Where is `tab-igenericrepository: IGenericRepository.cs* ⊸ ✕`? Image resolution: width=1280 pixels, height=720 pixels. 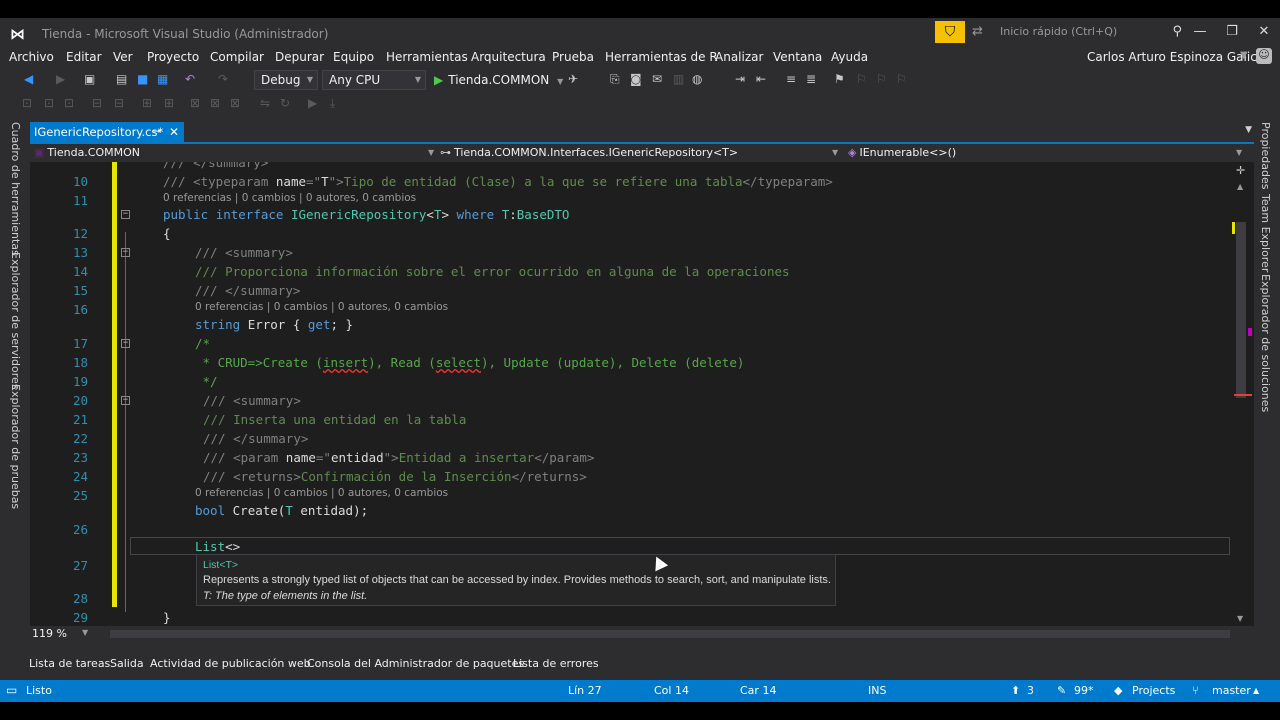 tab-igenericrepository: IGenericRepository.cs* ⊸ ✕ is located at coordinates (107, 132).